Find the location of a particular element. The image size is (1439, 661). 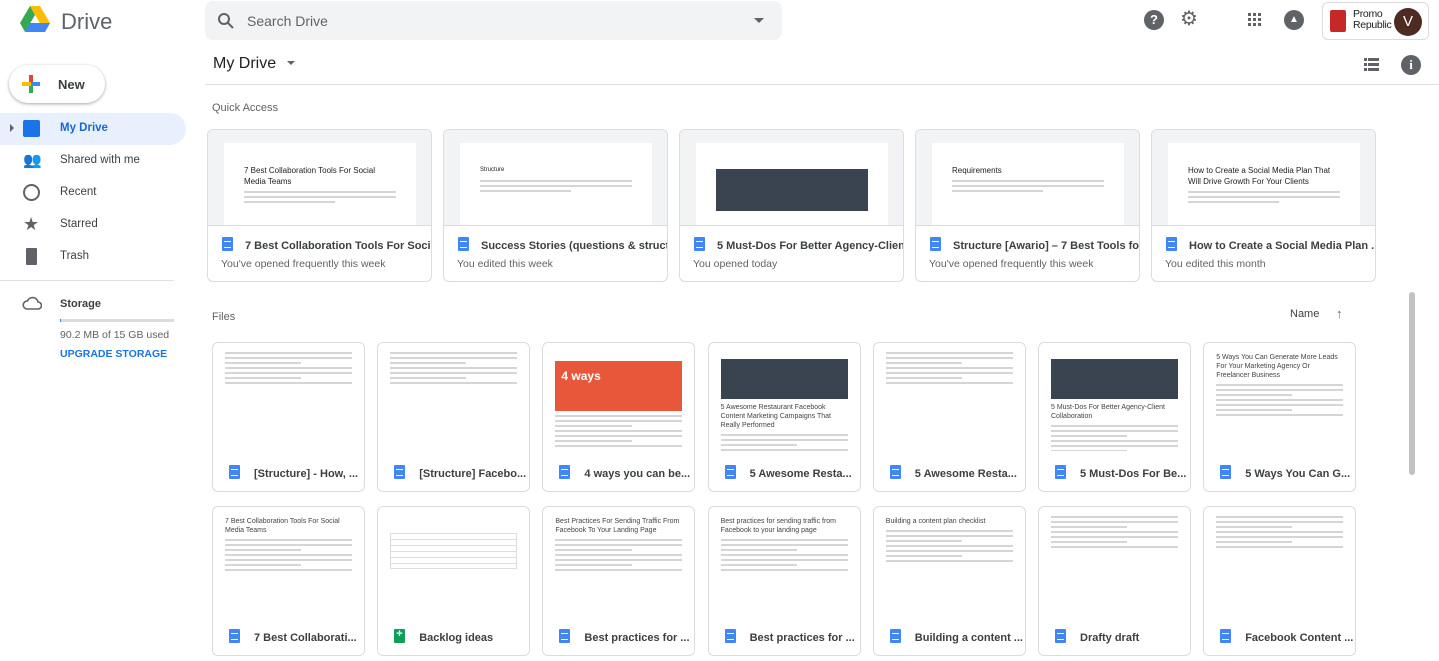

storage-label: Storage is located at coordinates (80, 304).